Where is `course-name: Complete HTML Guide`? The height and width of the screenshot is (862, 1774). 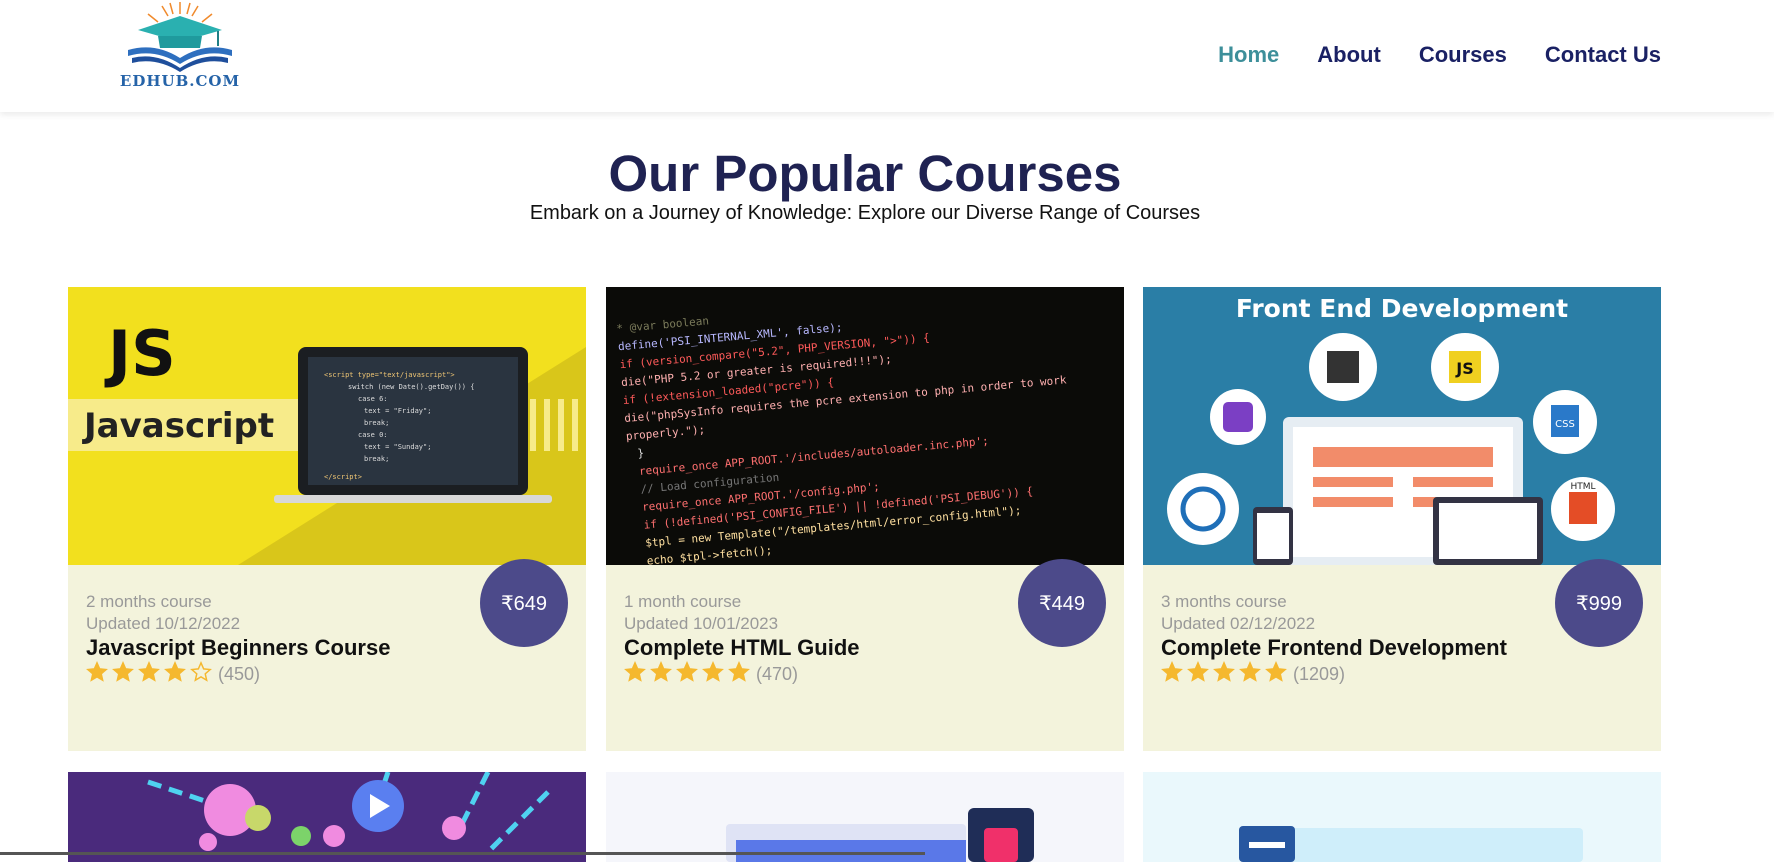
course-name: Complete HTML Guide is located at coordinates (742, 648).